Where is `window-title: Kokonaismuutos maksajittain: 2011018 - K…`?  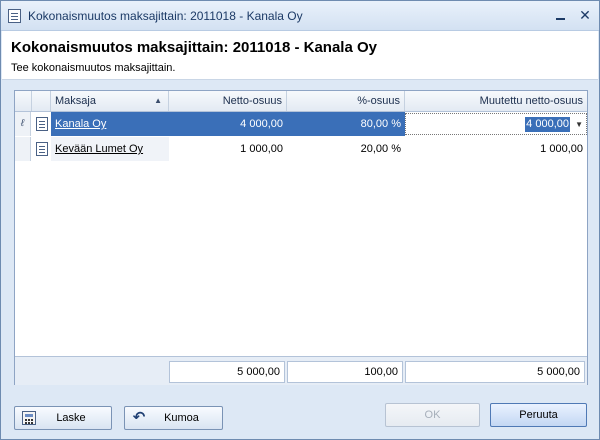 window-title: Kokonaismuutos maksajittain: 2011018 - K… is located at coordinates (165, 16).